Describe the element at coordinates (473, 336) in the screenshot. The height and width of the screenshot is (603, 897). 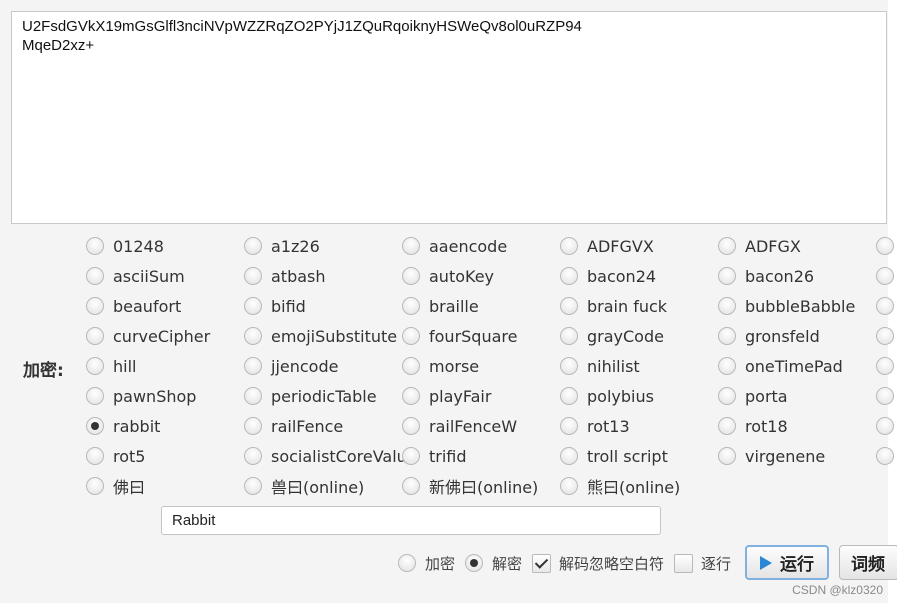
I see `algorithm-radio-label: fourSquare` at that location.